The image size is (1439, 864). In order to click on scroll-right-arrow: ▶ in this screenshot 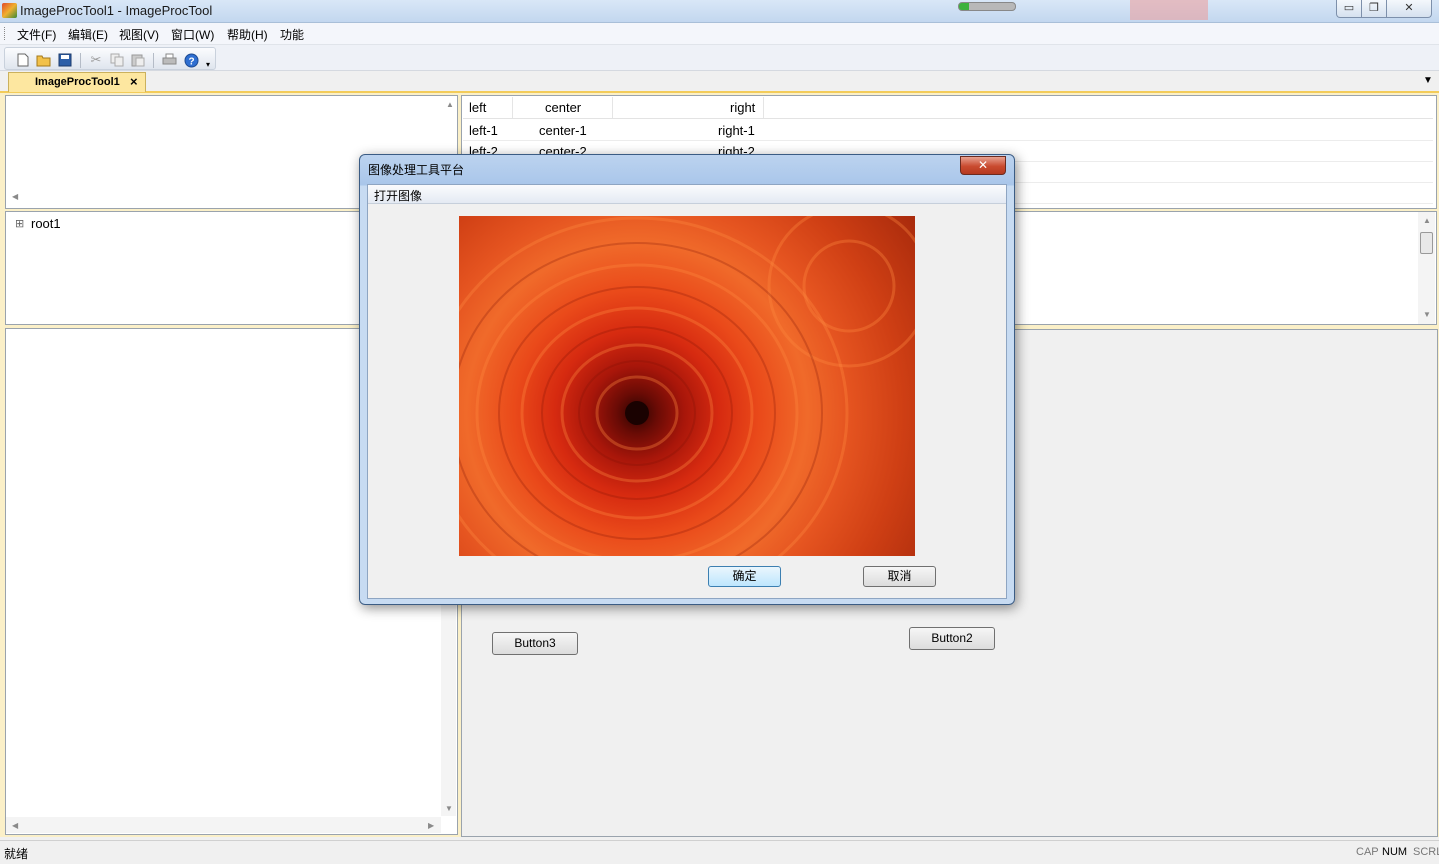, I will do `click(431, 825)`.